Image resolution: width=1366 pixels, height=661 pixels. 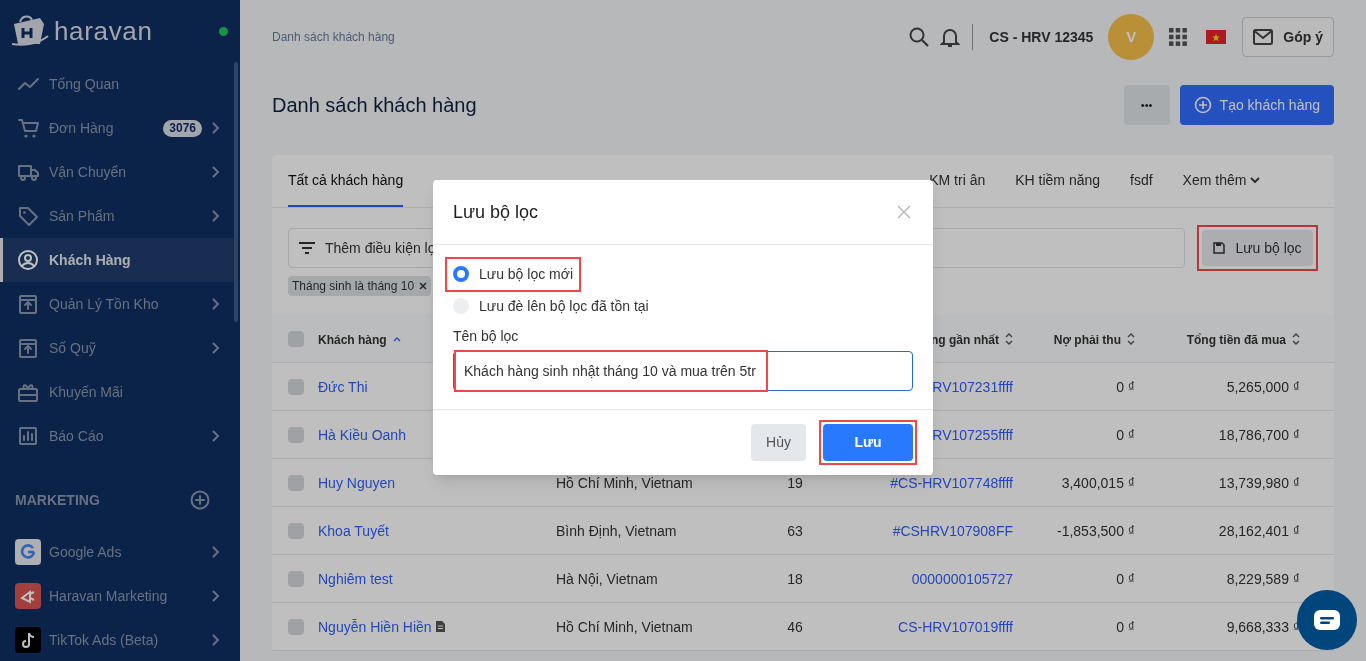 I want to click on save-button: Lưu, so click(x=868, y=442).